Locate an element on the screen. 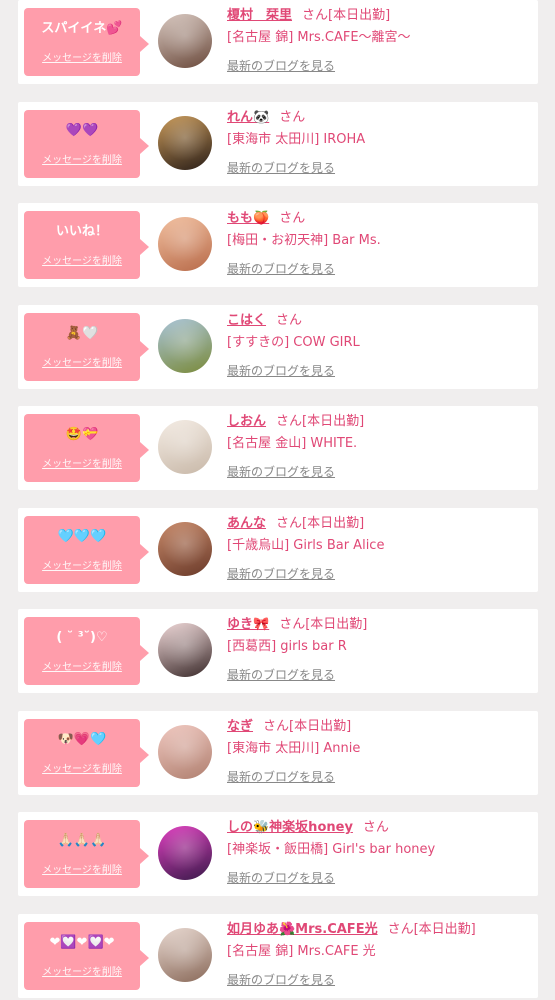  cast-name-link: しの🐝神楽坂honey is located at coordinates (290, 827).